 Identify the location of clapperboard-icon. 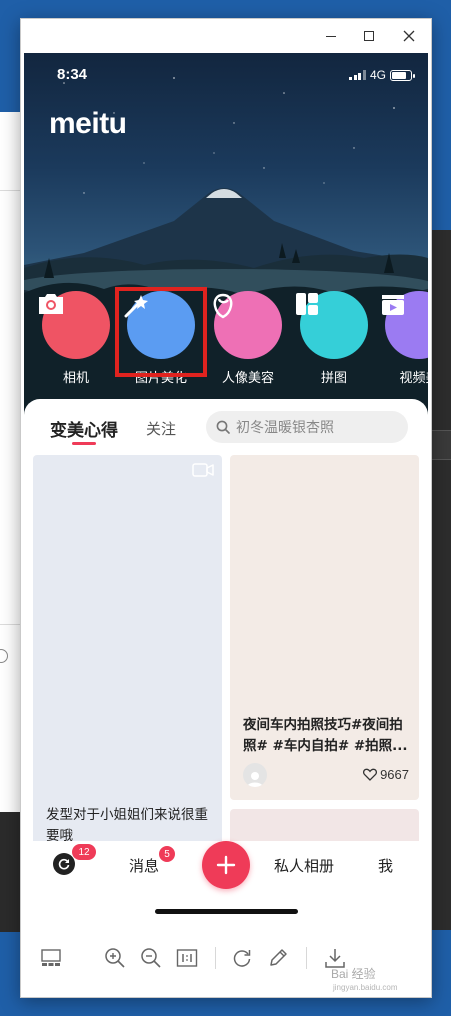
(405, 325).